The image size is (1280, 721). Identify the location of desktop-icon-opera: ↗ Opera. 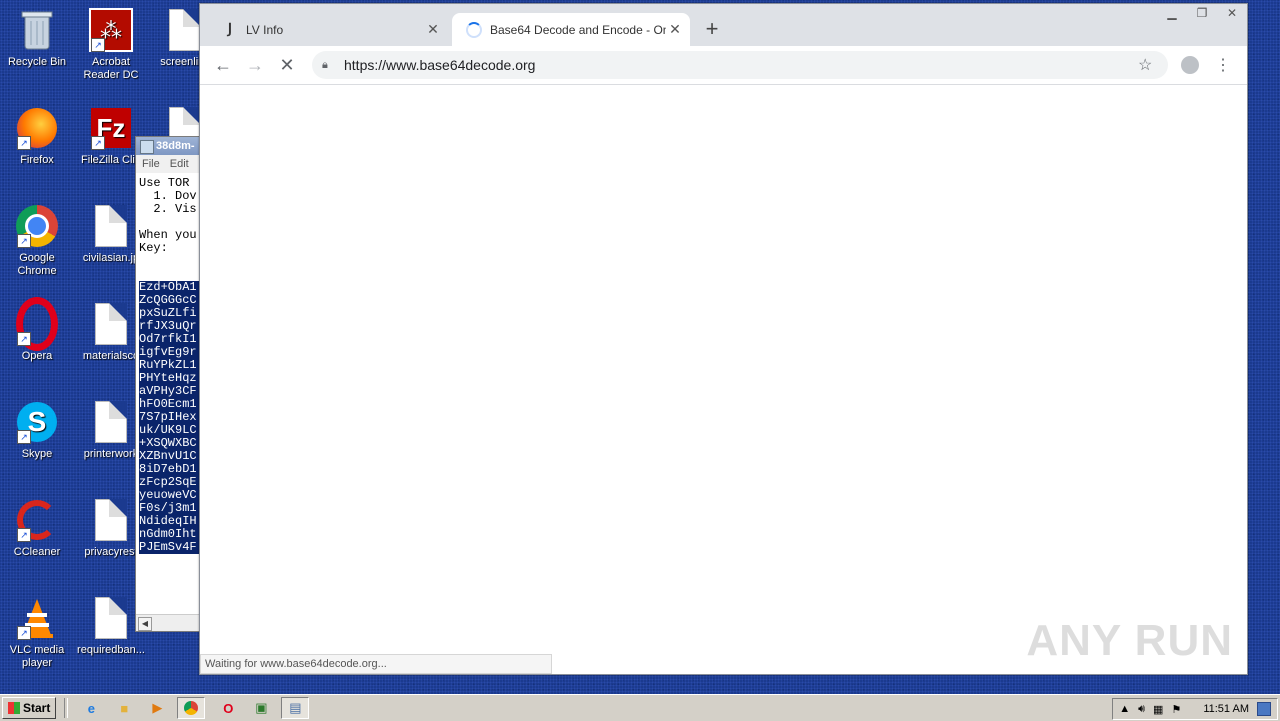
(37, 330).